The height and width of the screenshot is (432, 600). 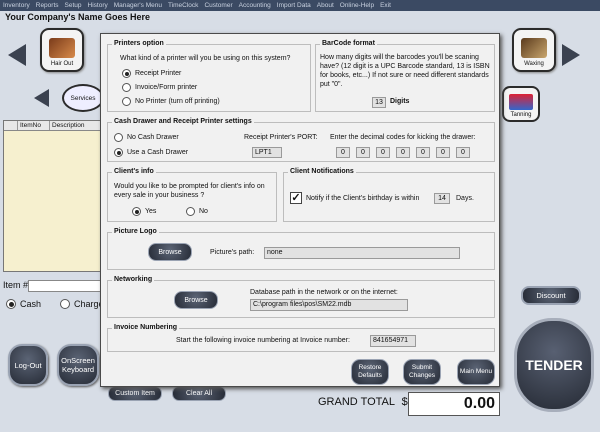 I want to click on menu-item: Accounting, so click(x=255, y=5).